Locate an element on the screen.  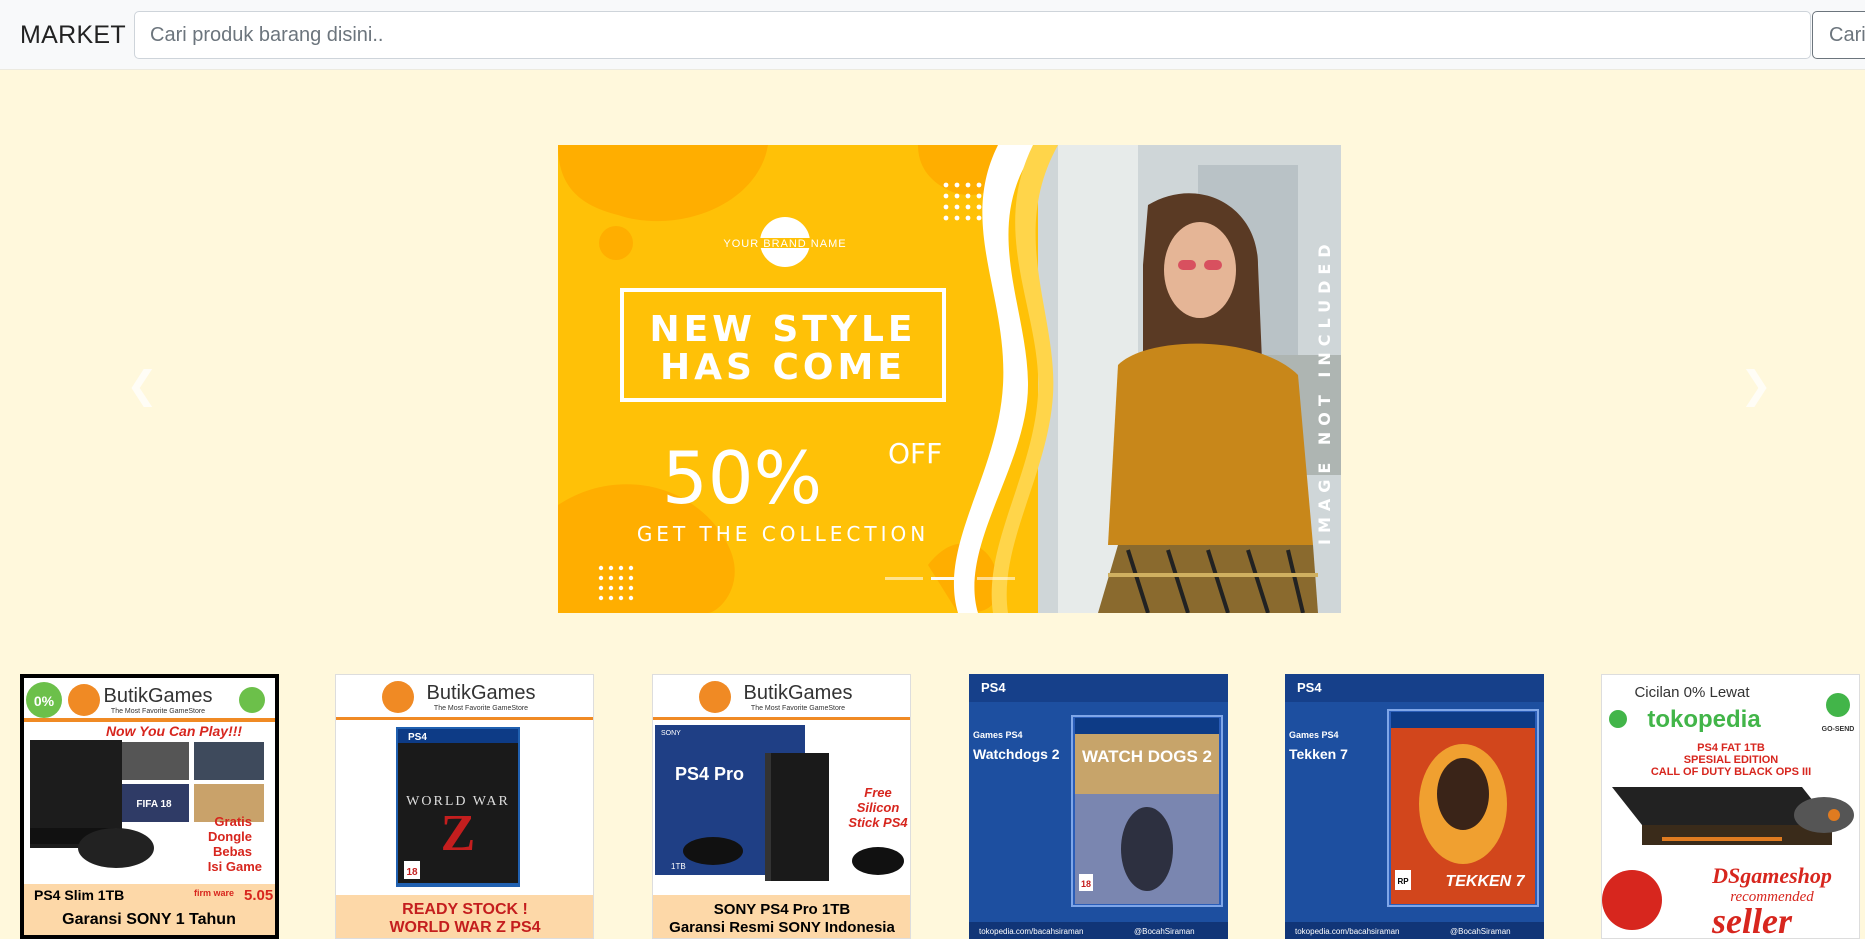
courier-label: GO-SEND is located at coordinates (1838, 729).